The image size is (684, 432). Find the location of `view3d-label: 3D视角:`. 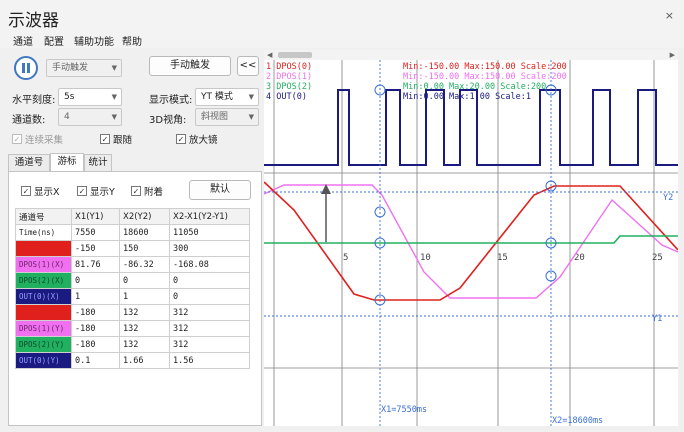

view3d-label: 3D视角: is located at coordinates (168, 120).